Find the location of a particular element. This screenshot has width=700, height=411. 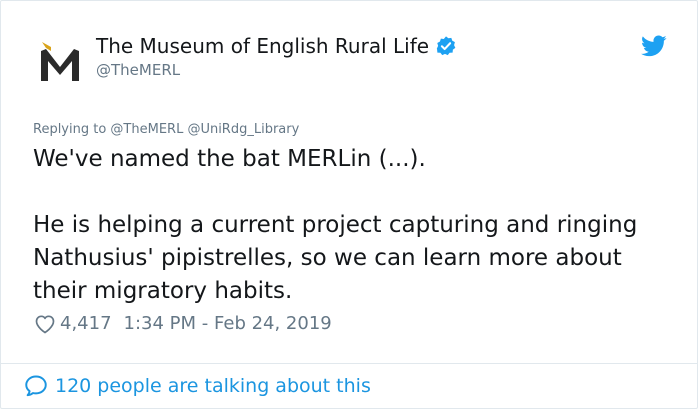

merl-logo-icon is located at coordinates (60, 61).